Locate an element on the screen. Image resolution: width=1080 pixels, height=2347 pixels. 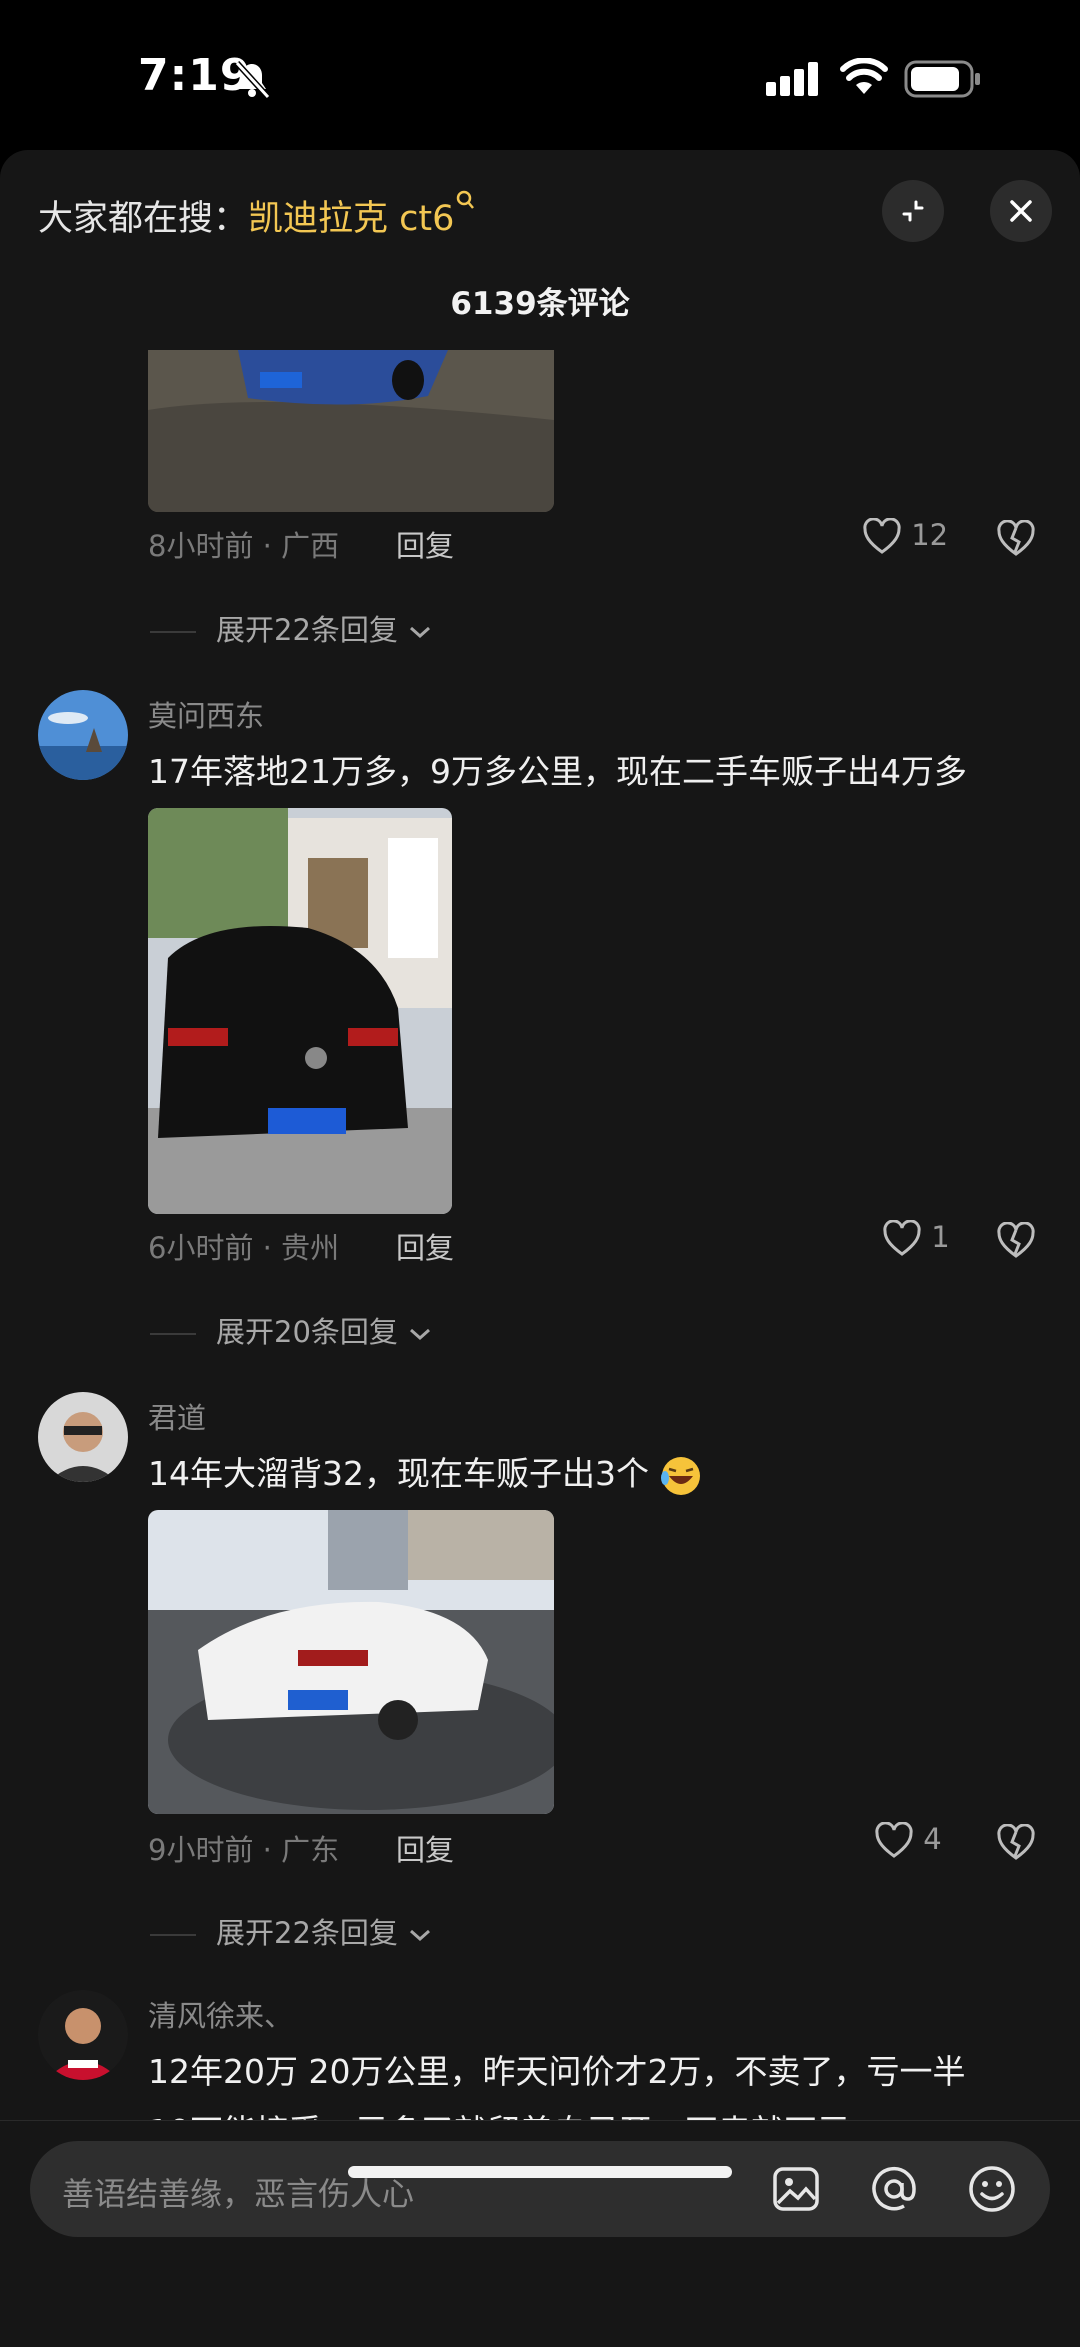
close-icon is located at coordinates (1021, 211).